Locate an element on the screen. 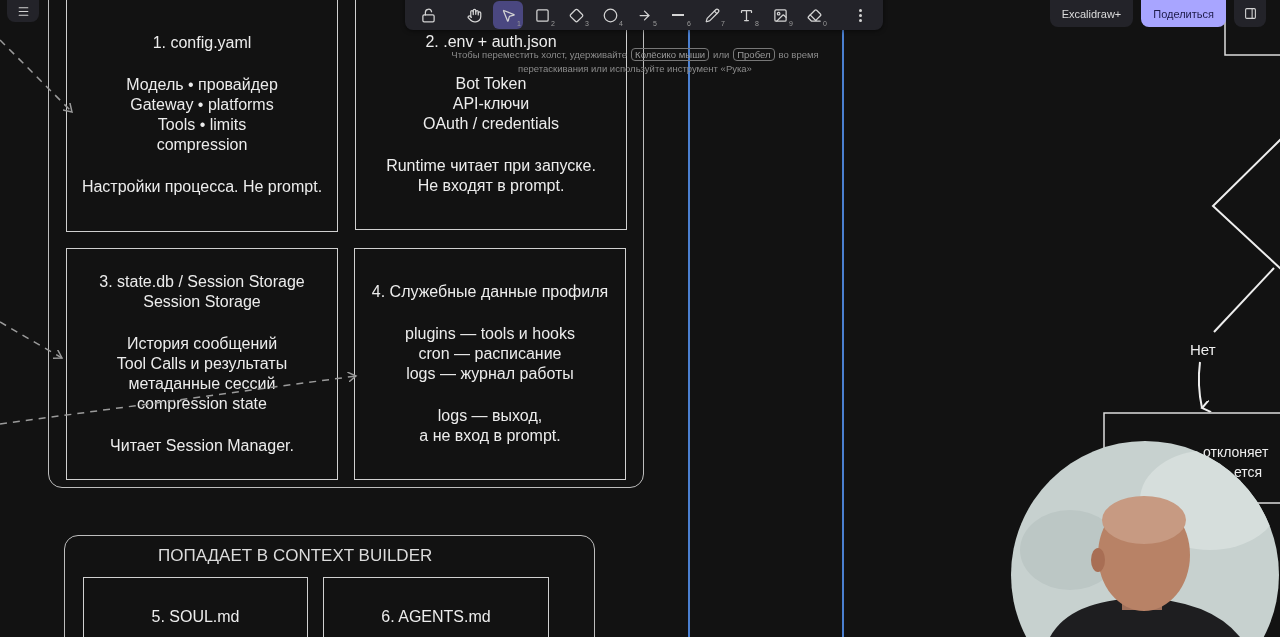 This screenshot has height=637, width=1280. box-text: 4. Служебные данные профиля is located at coordinates (490, 292).